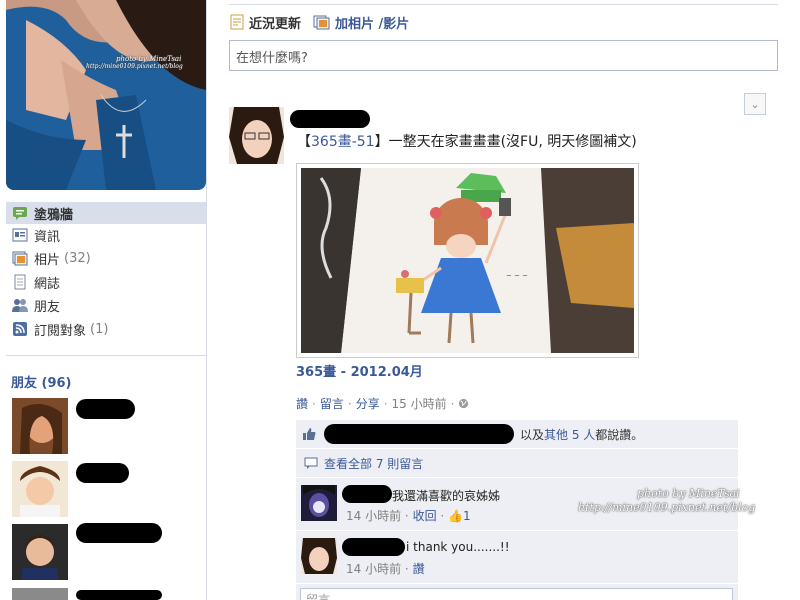  Describe the element at coordinates (467, 260) in the screenshot. I see `post-photo: ~ ~ ~` at that location.